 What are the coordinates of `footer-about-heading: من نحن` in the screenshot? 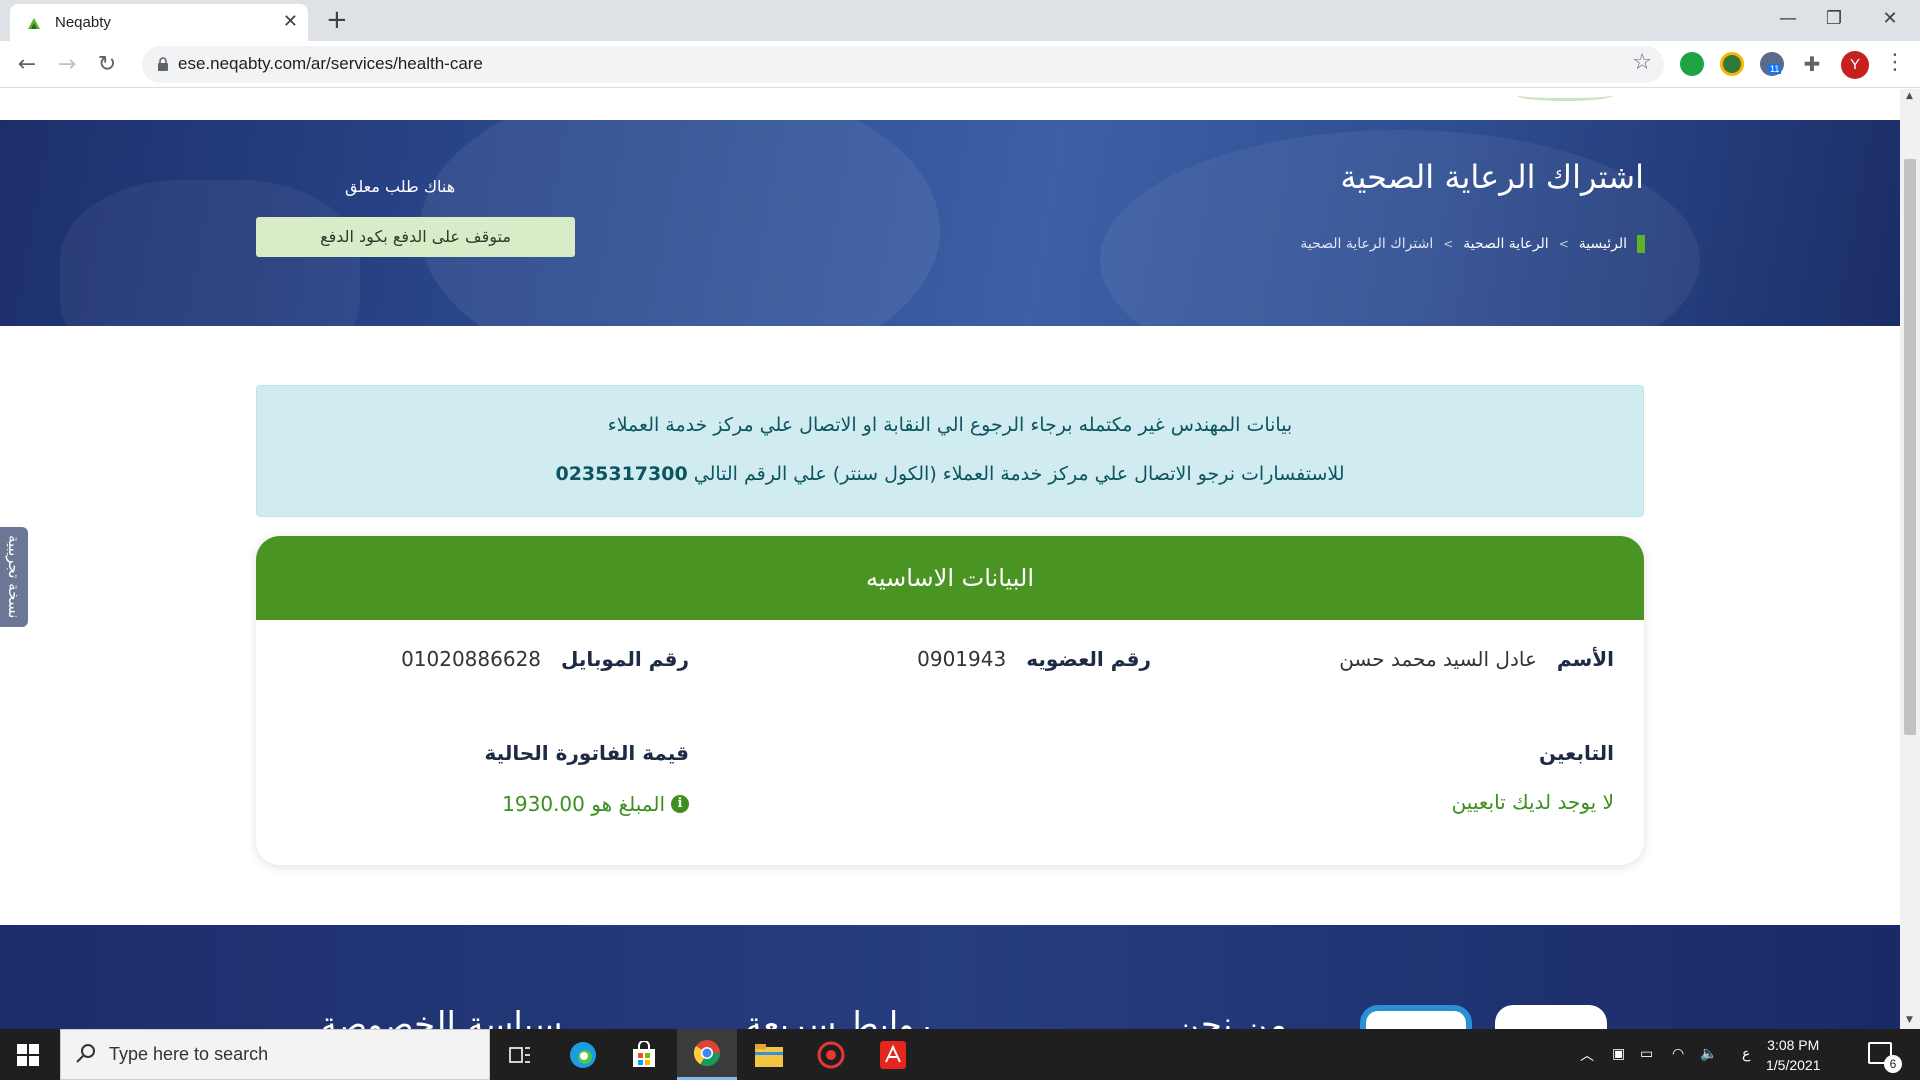 It's located at (1231, 1017).